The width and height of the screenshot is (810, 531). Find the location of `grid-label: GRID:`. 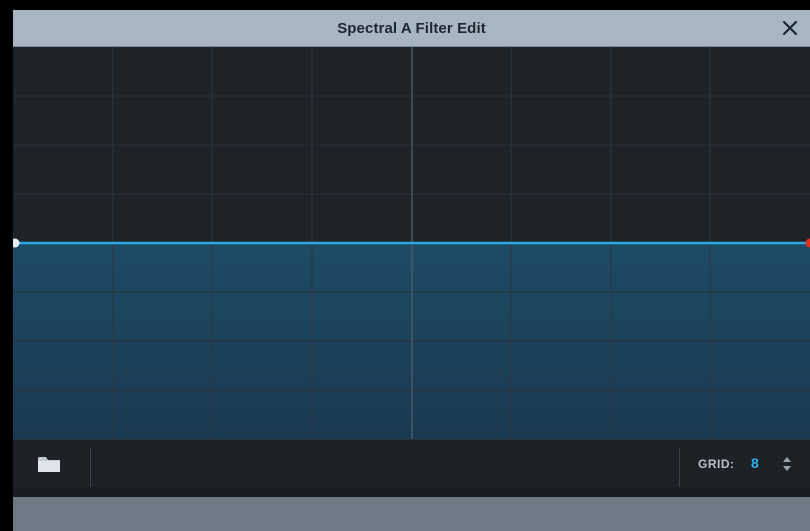

grid-label: GRID: is located at coordinates (716, 464).